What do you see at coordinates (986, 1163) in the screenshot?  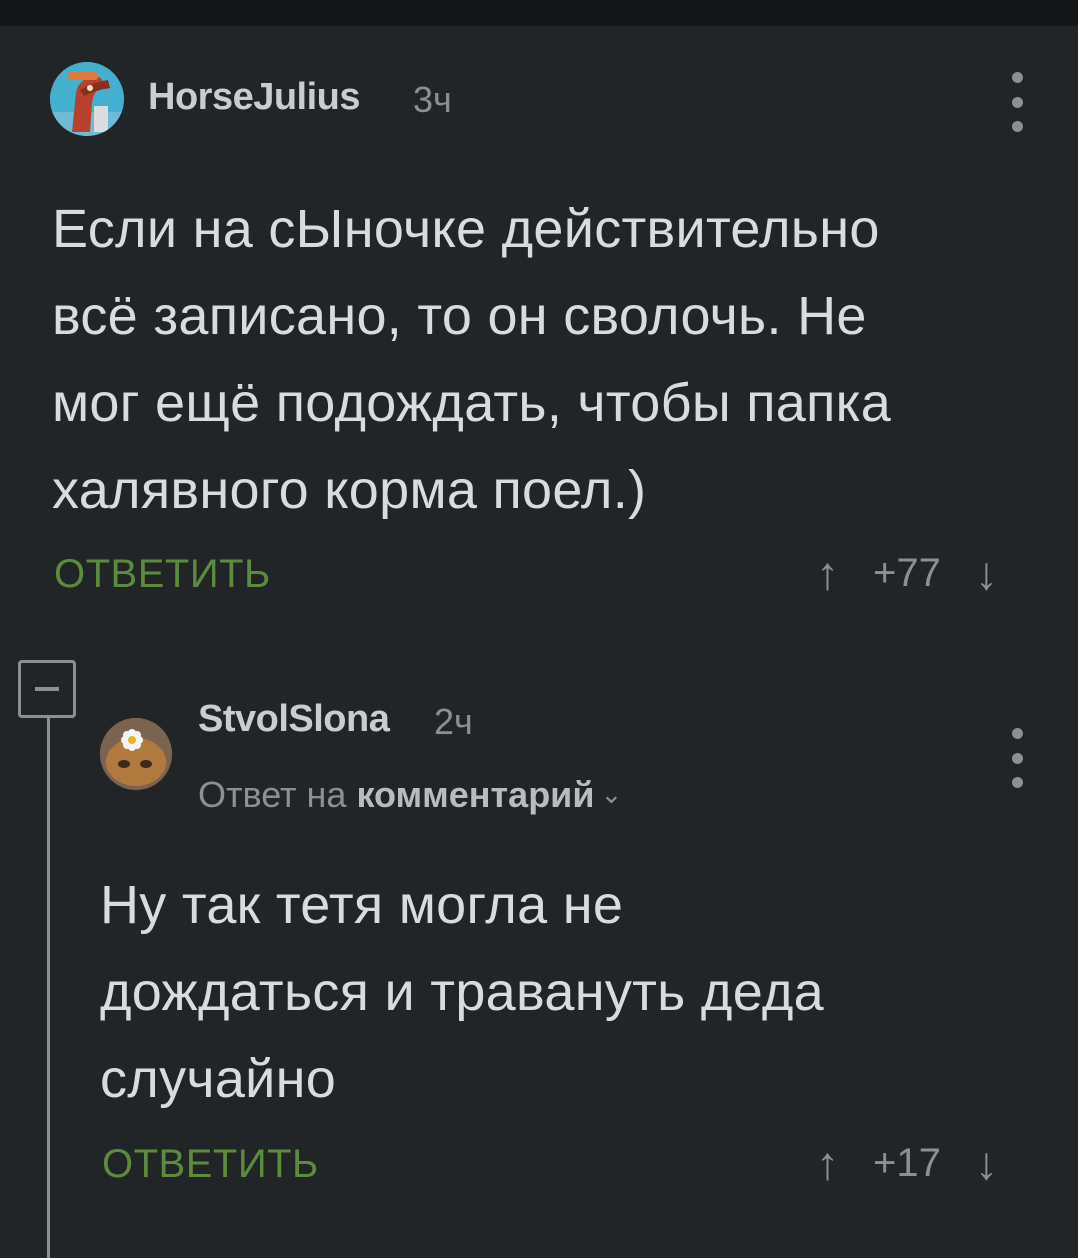 I see `arrow-down-icon: ↓` at bounding box center [986, 1163].